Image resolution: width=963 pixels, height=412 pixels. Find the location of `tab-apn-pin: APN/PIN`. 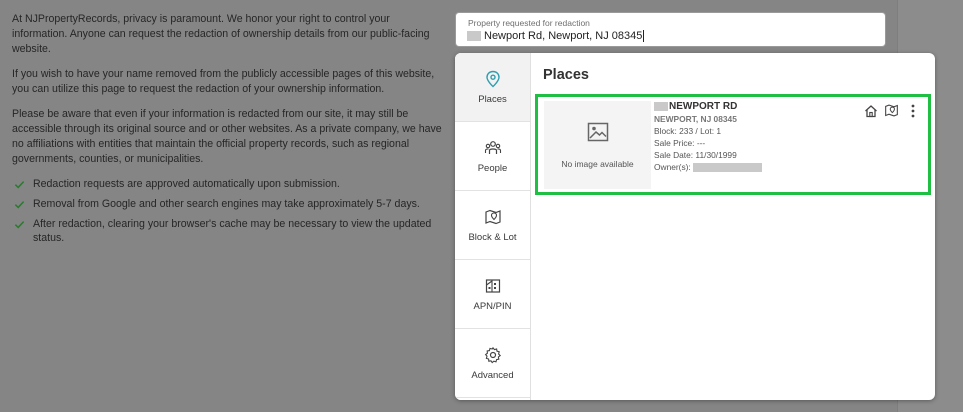

tab-apn-pin: APN/PIN is located at coordinates (492, 294).